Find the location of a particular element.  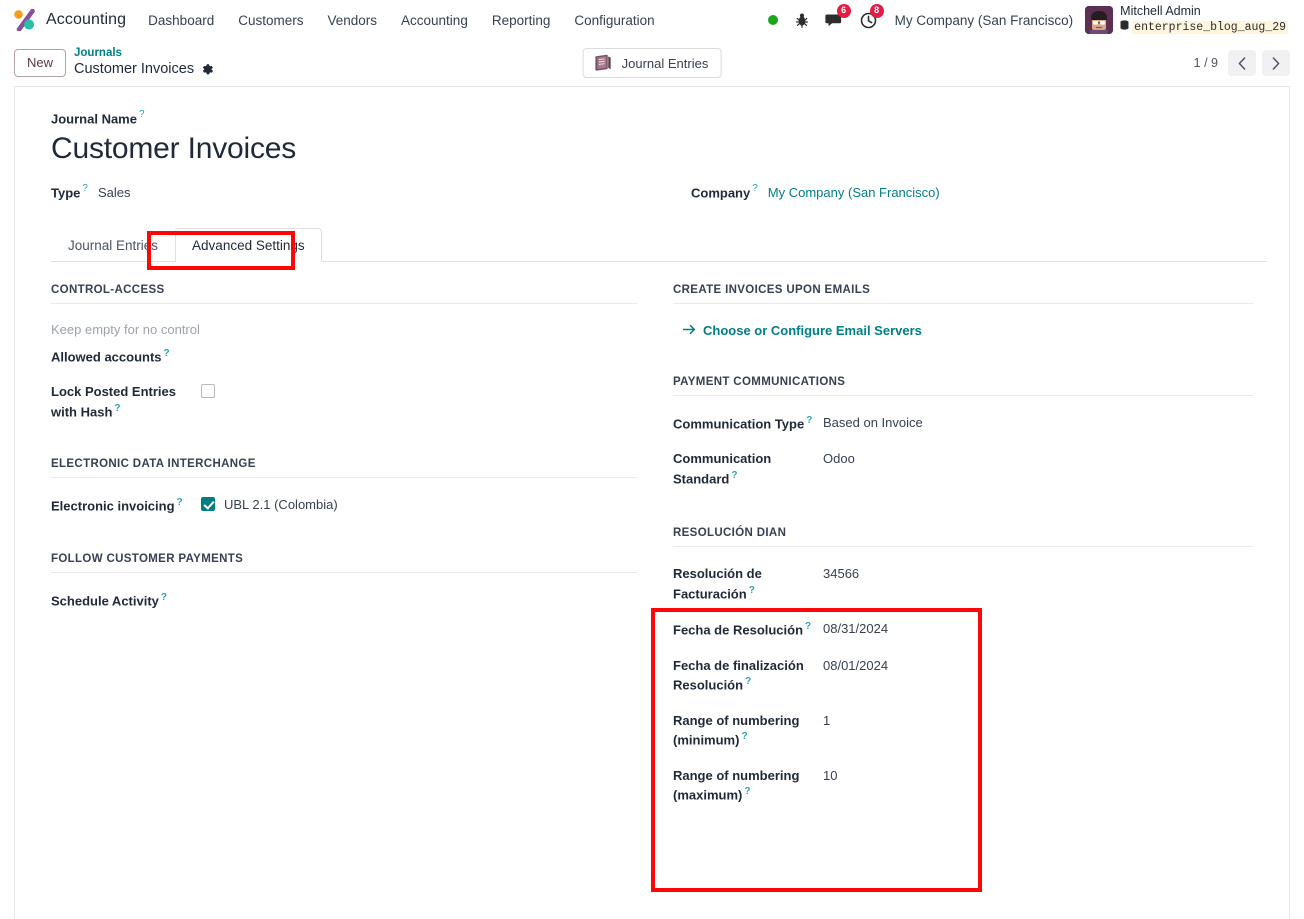

user-name: Mitchell Admin is located at coordinates (1160, 10).